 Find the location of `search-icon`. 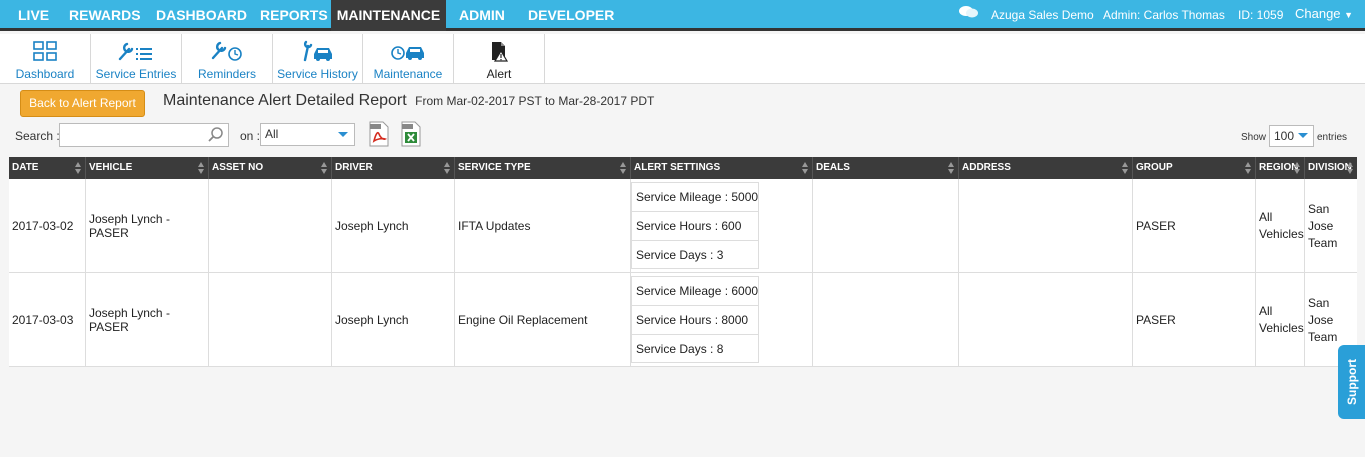

search-icon is located at coordinates (216, 137).